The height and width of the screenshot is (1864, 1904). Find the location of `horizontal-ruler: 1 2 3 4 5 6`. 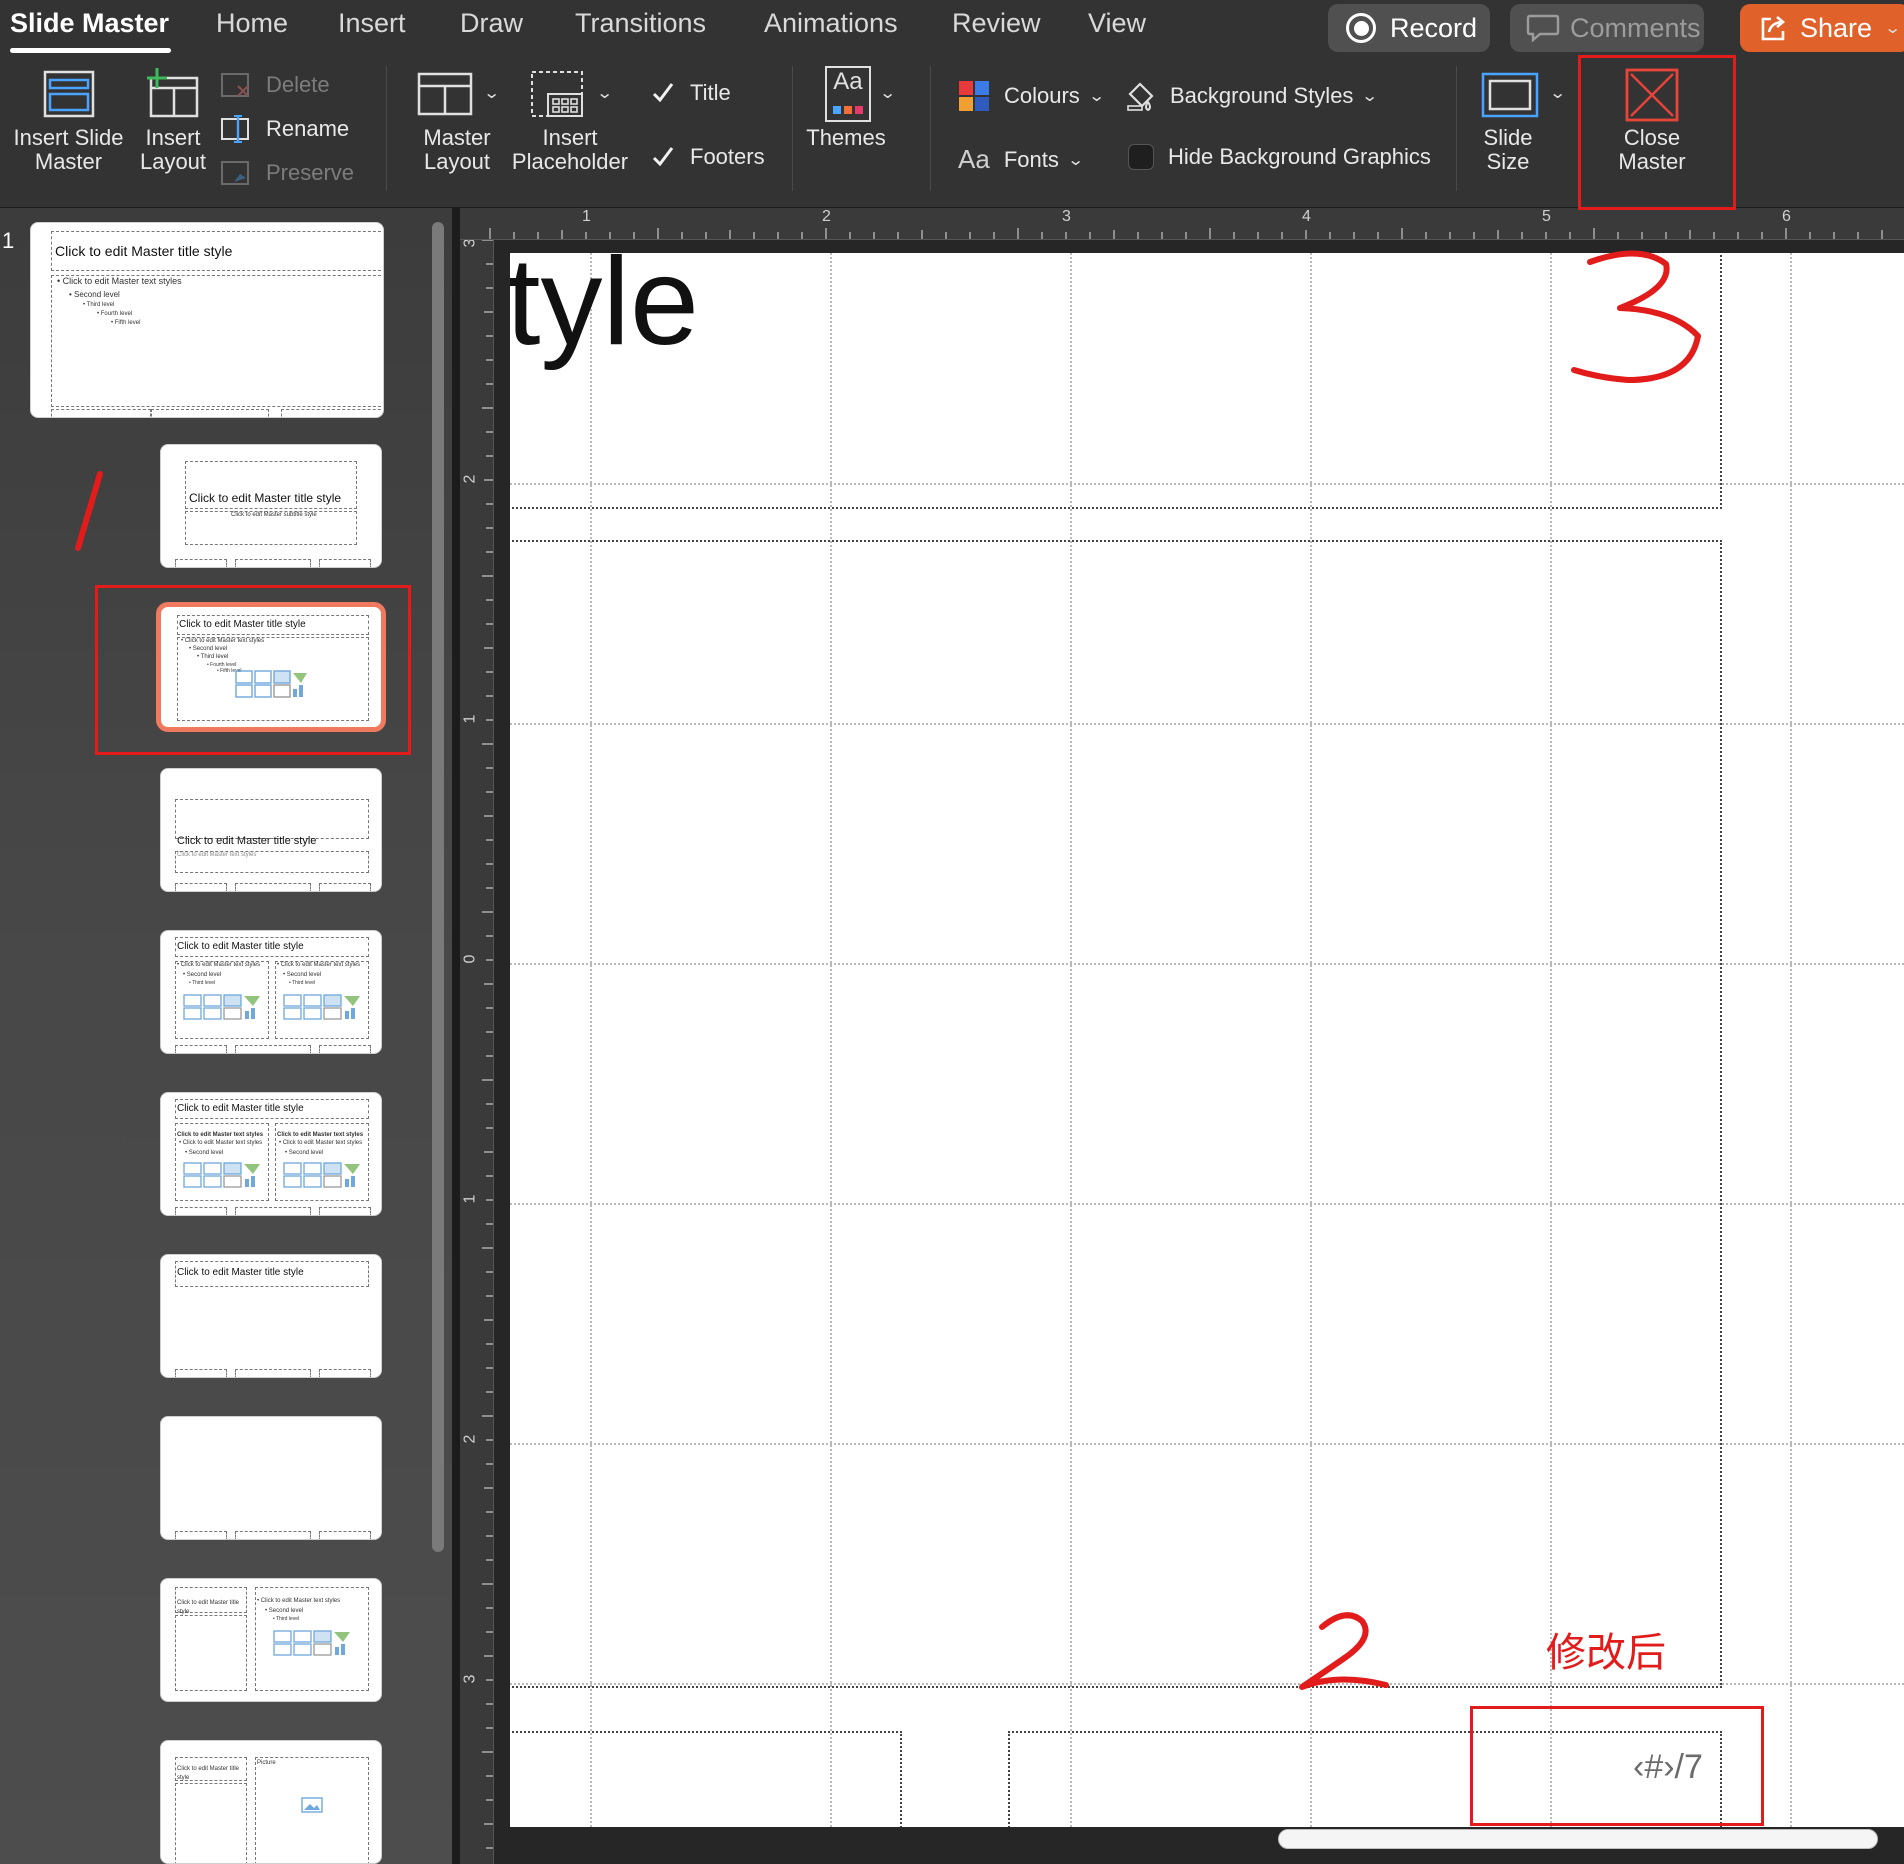

horizontal-ruler: 1 2 3 4 5 6 is located at coordinates (1182, 224).